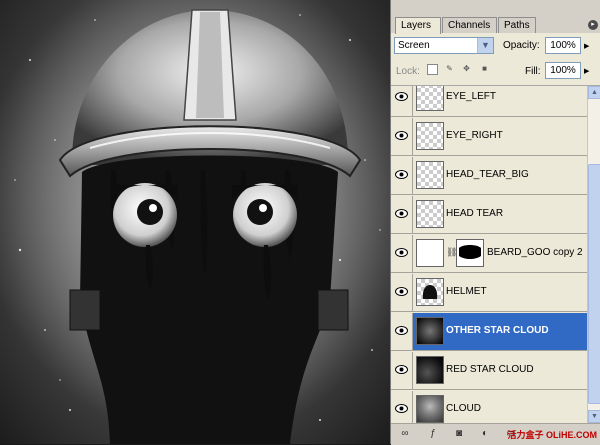 Image resolution: width=600 pixels, height=445 pixels. I want to click on layer-row-selected: OTHER STAR CLOUD, so click(489, 332).